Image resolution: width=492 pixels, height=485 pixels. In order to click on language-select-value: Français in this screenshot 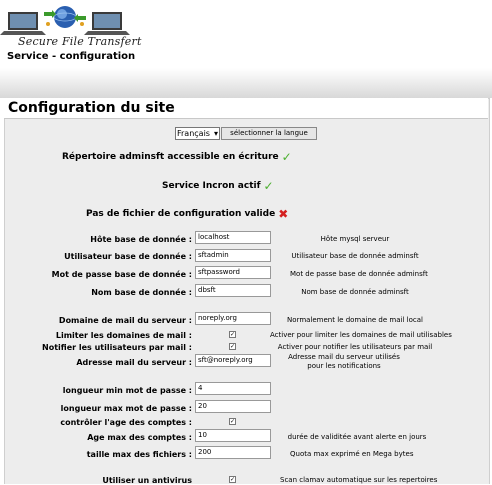, I will do `click(193, 133)`.